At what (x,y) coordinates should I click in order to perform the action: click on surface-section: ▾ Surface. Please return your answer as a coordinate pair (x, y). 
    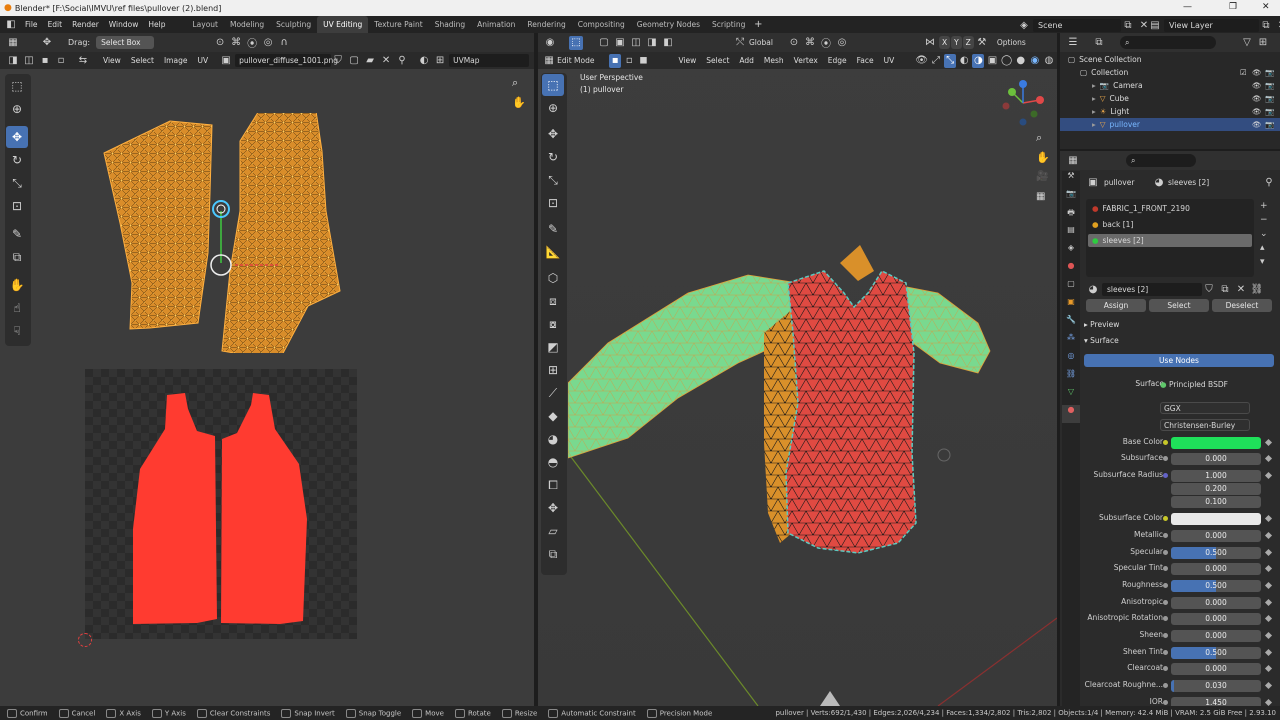
    Looking at the image, I should click on (1101, 340).